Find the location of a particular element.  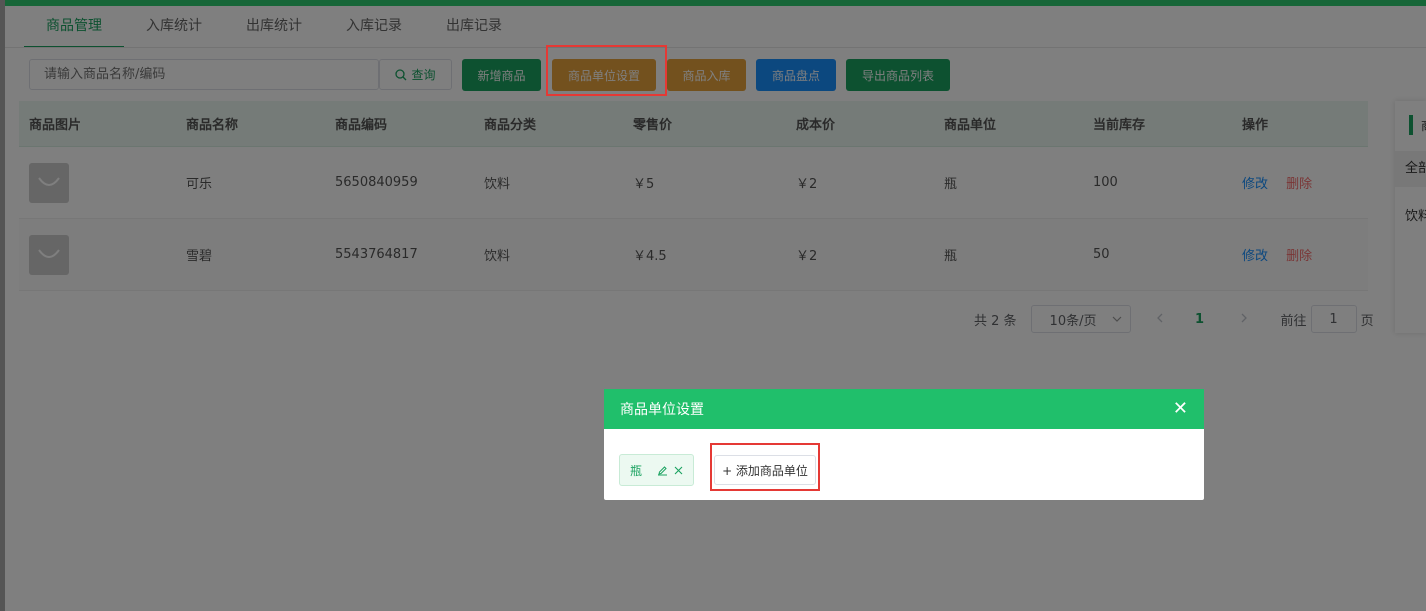

window-left-edge is located at coordinates (2, 305).